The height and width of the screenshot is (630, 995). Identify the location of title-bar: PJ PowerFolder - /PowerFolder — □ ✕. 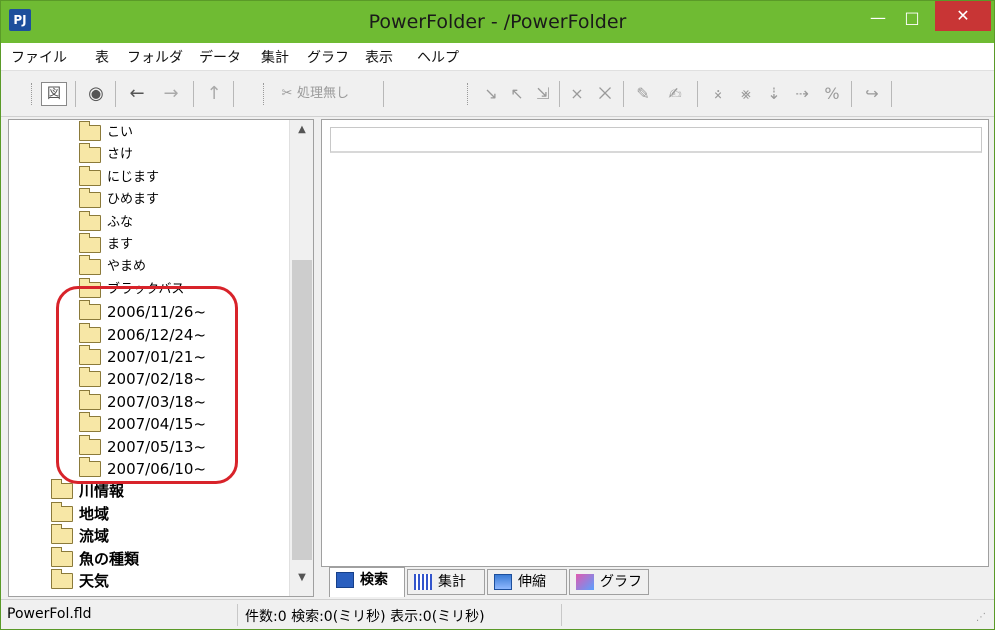
(497, 22).